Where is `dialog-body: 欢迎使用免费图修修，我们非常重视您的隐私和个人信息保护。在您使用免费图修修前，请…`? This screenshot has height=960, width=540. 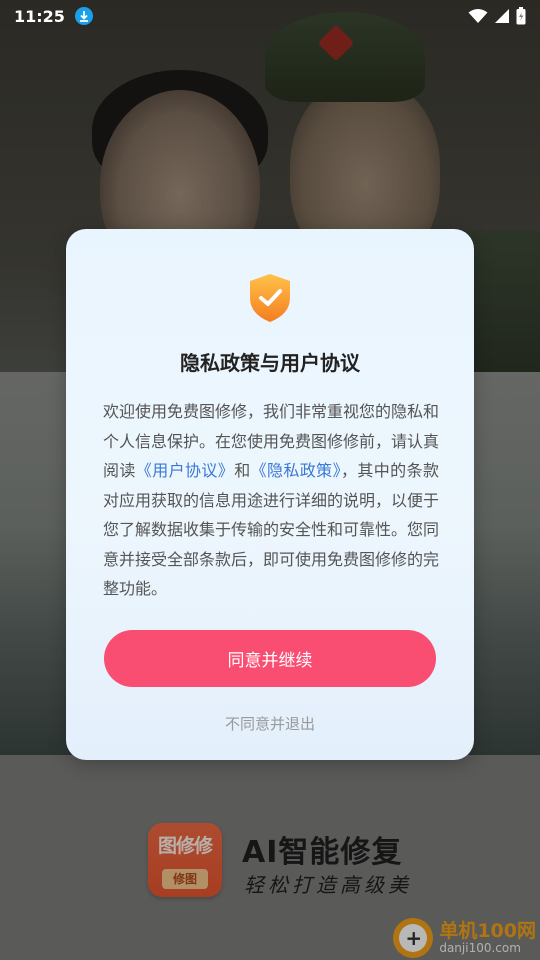 dialog-body: 欢迎使用免费图修修，我们非常重视您的隐私和个人信息保护。在您使用免费图修修前，请… is located at coordinates (271, 500).